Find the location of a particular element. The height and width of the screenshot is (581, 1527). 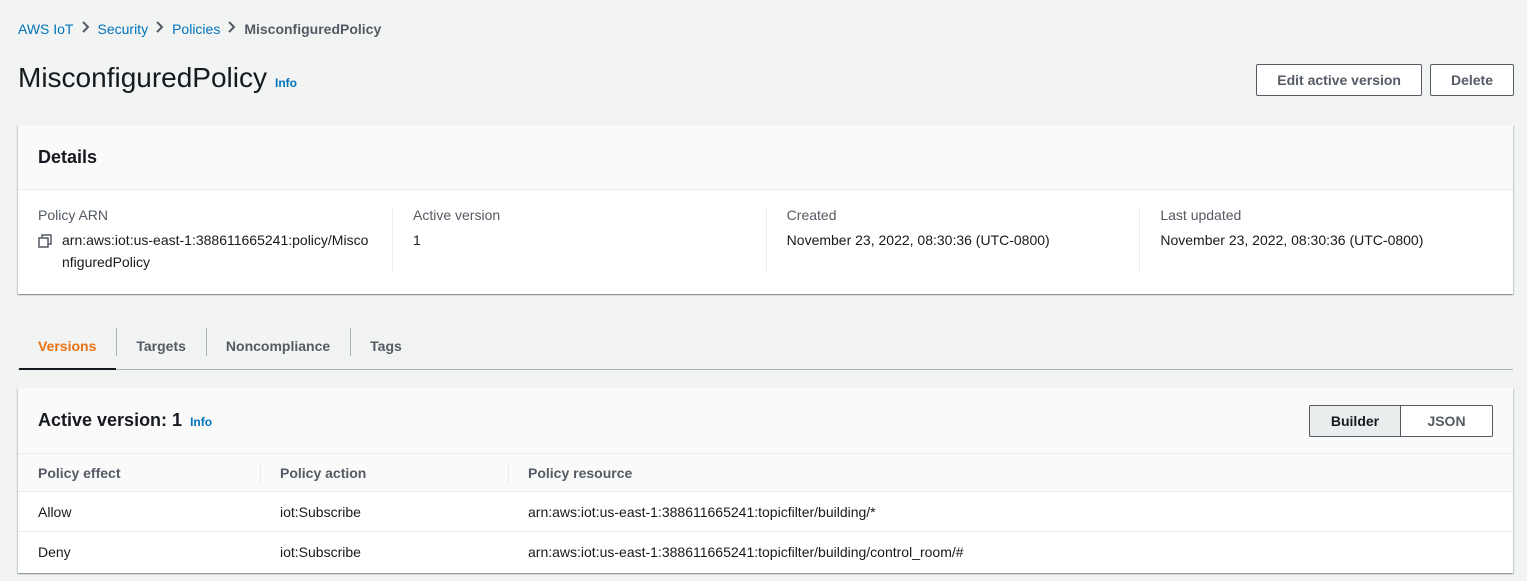

header-actions: Edit active version Delete is located at coordinates (1385, 80).